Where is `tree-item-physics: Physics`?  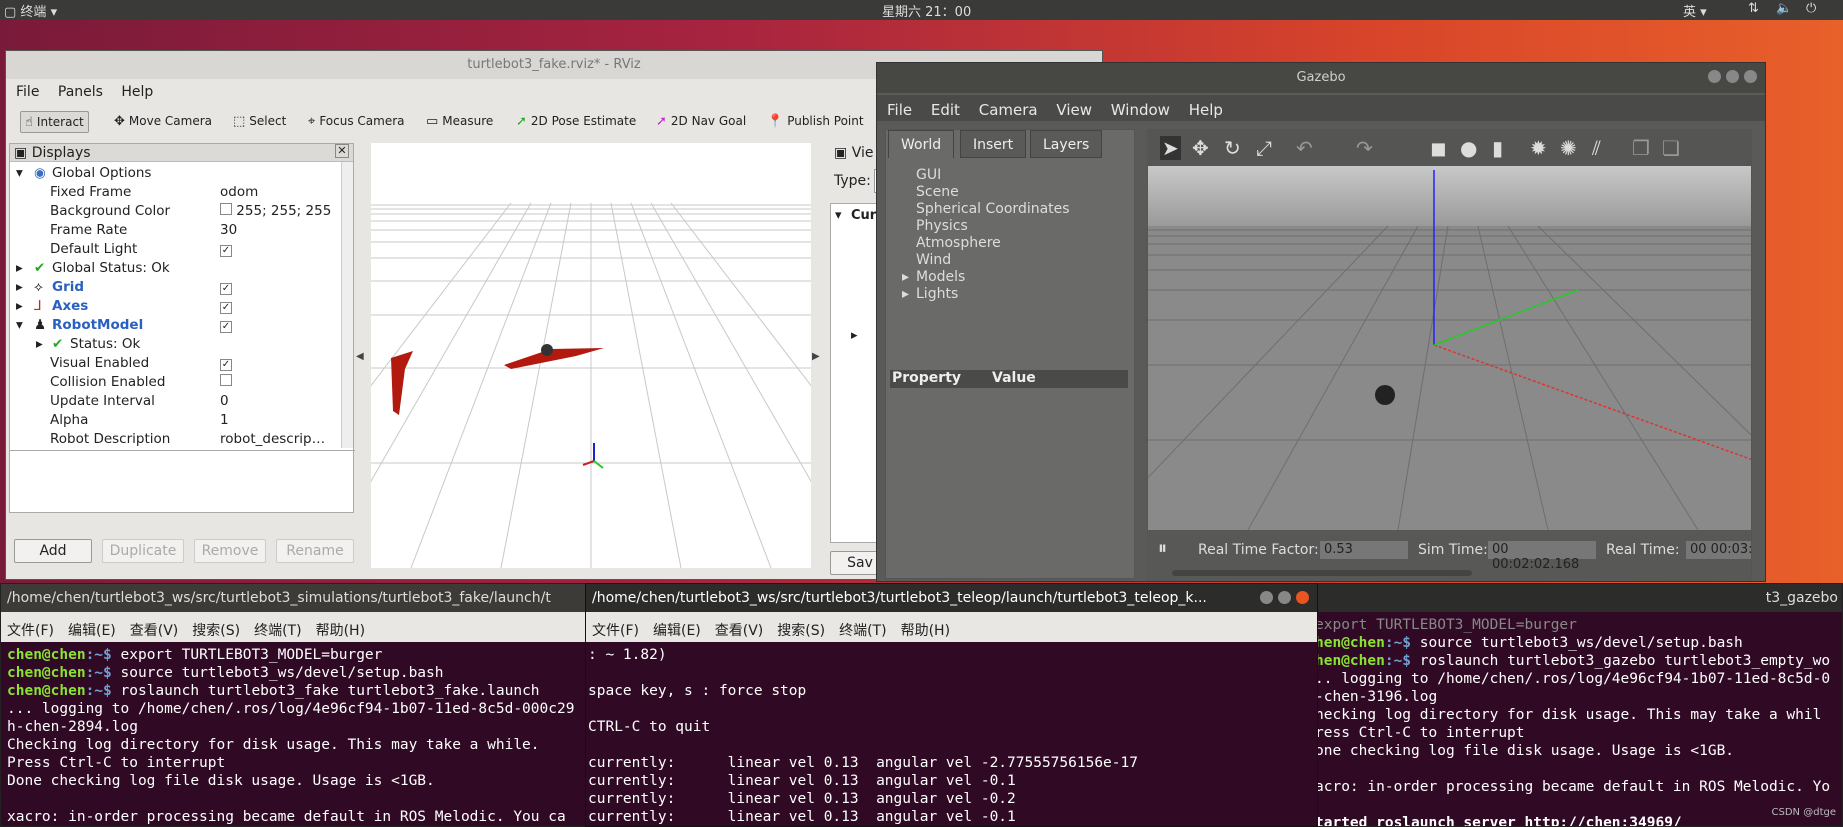 tree-item-physics: Physics is located at coordinates (942, 226).